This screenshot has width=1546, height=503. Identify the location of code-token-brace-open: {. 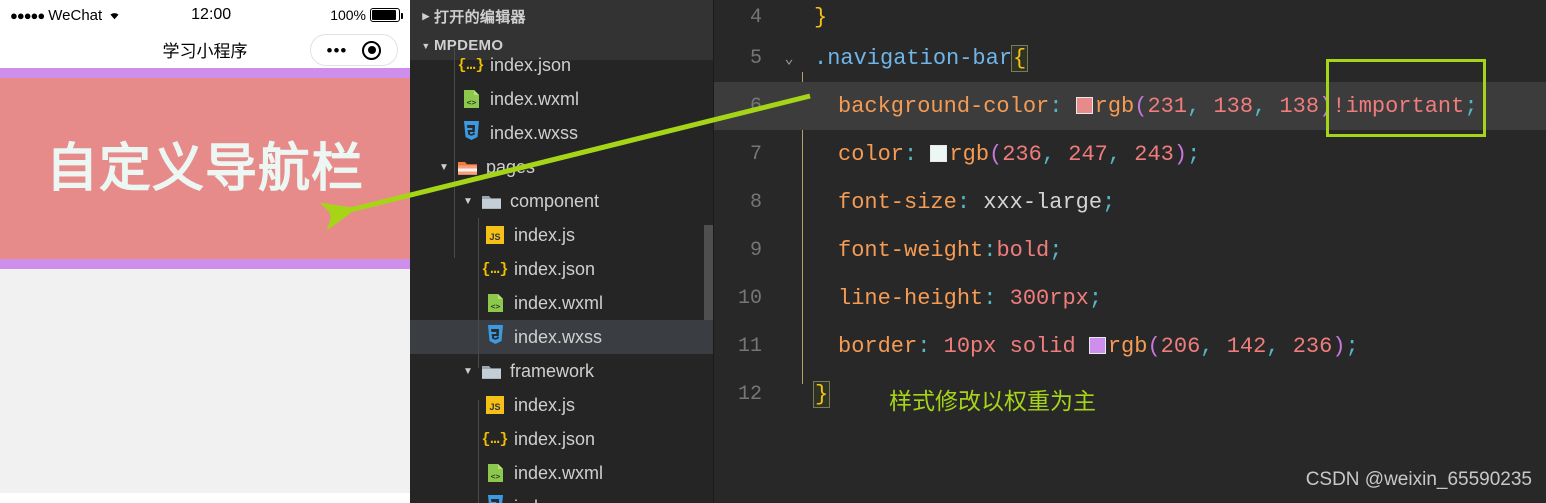
(1020, 58).